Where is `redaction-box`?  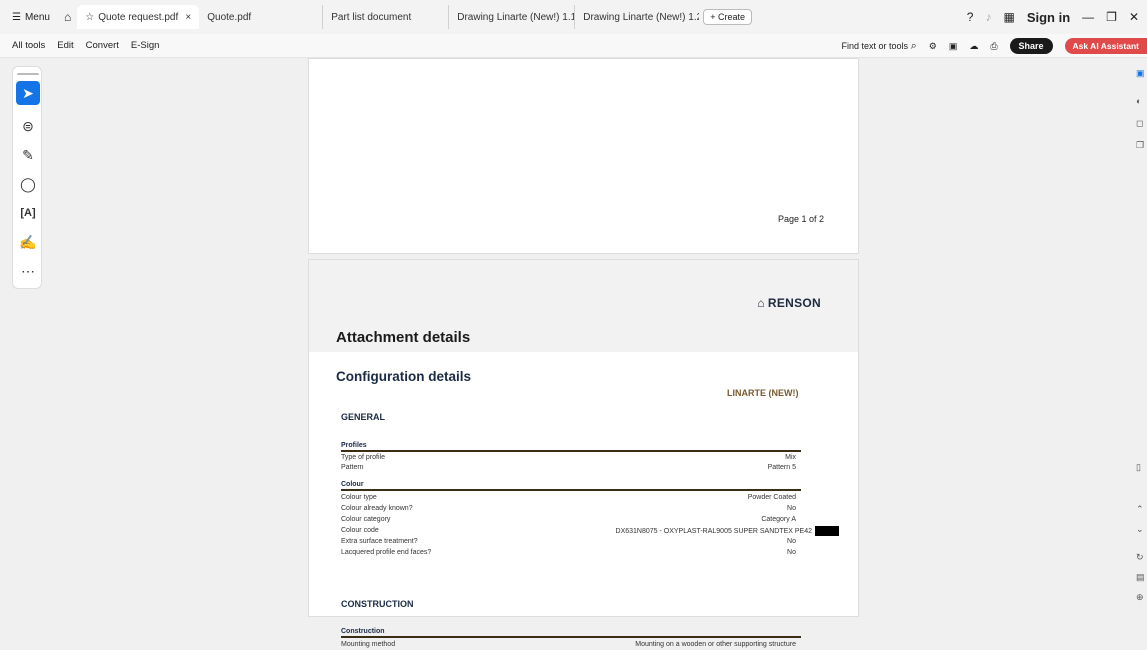
redaction-box is located at coordinates (827, 531).